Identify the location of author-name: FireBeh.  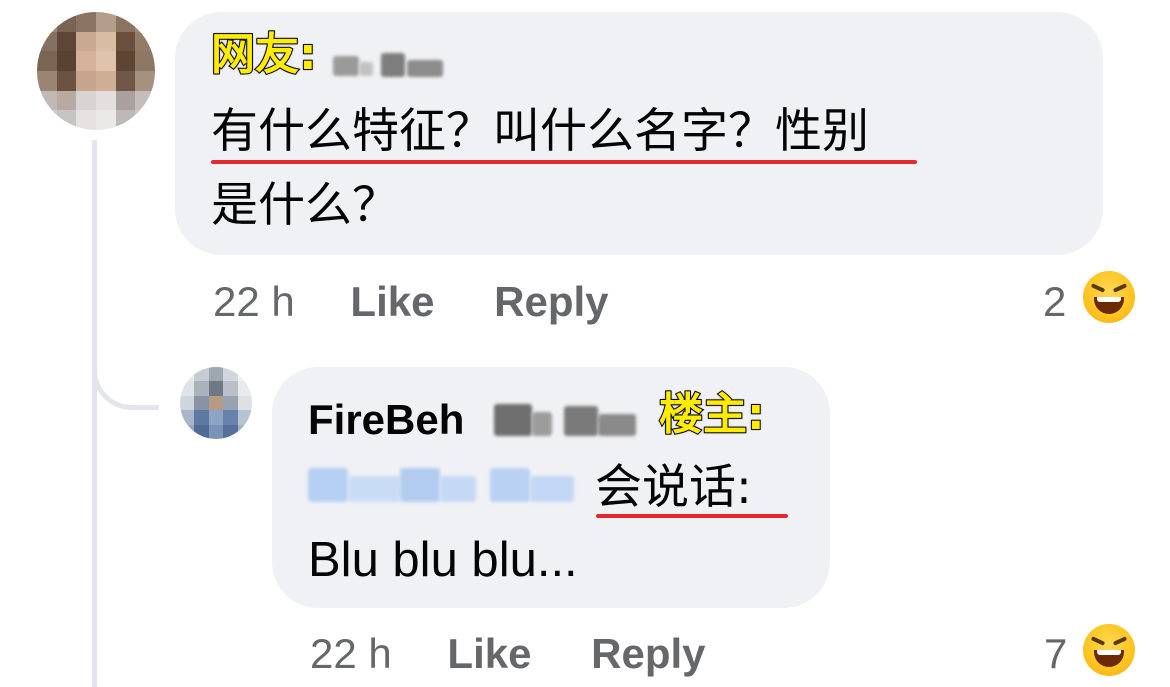
(386, 420).